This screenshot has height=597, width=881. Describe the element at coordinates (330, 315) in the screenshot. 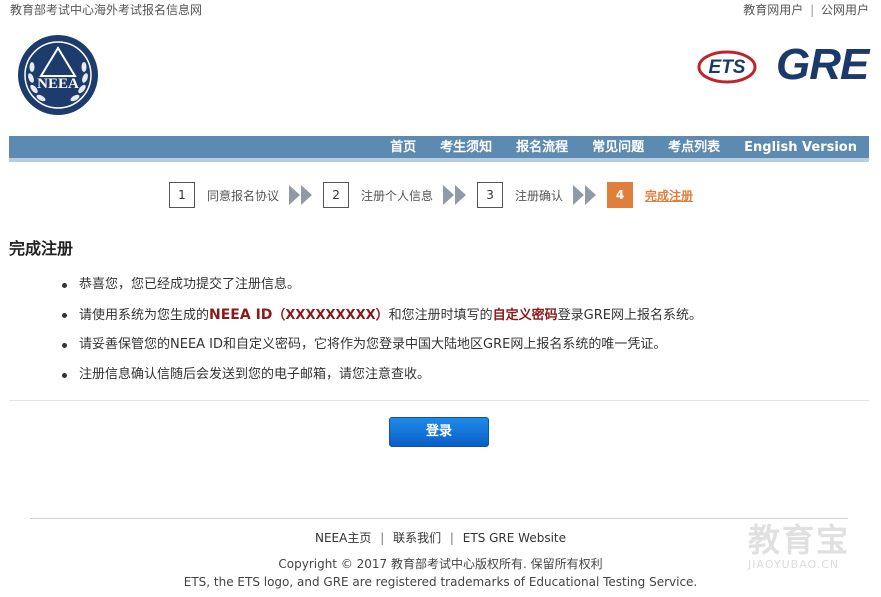

I see `neea-id-value: （XXXXXXXXX）` at that location.